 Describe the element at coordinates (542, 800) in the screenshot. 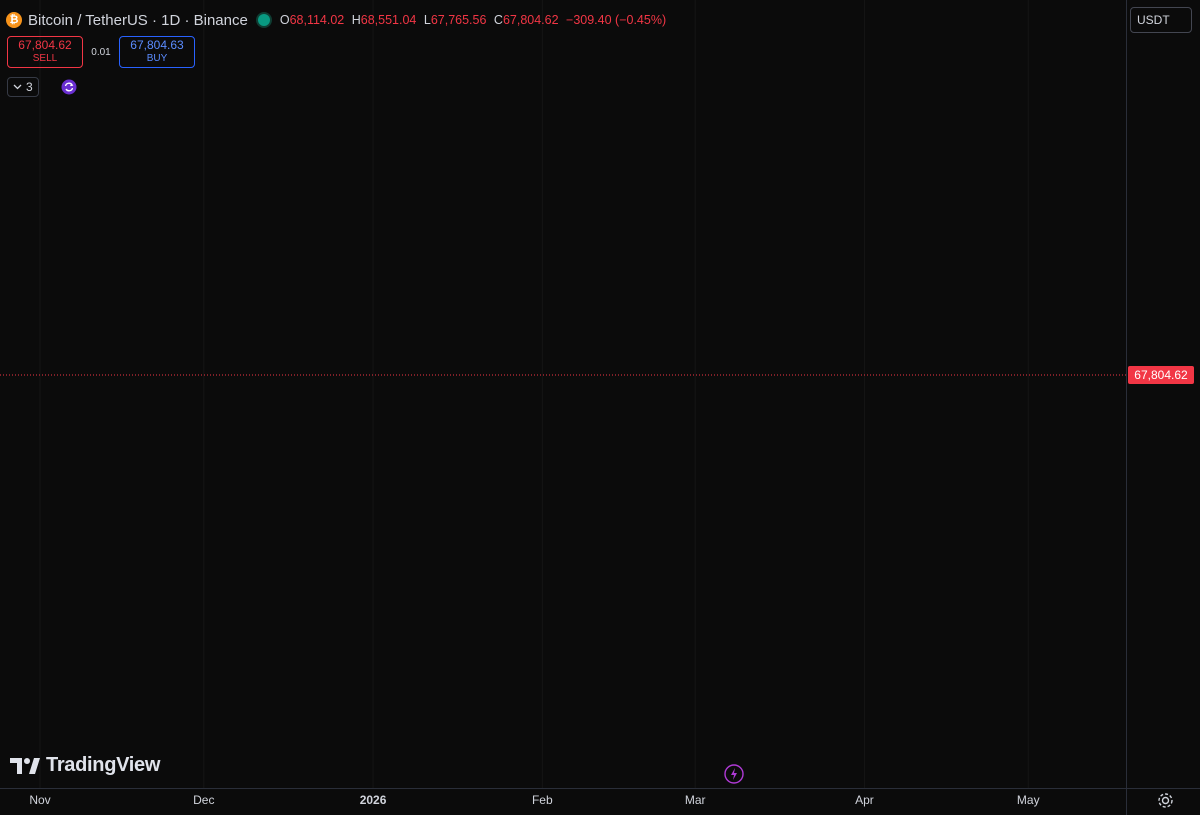

I see `time-tick-label: Feb` at that location.